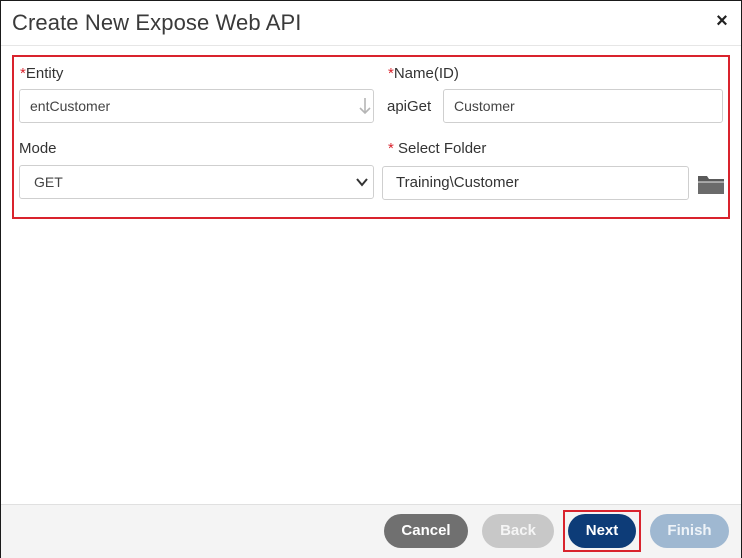 Image resolution: width=742 pixels, height=558 pixels. I want to click on close-icon: ×, so click(722, 21).